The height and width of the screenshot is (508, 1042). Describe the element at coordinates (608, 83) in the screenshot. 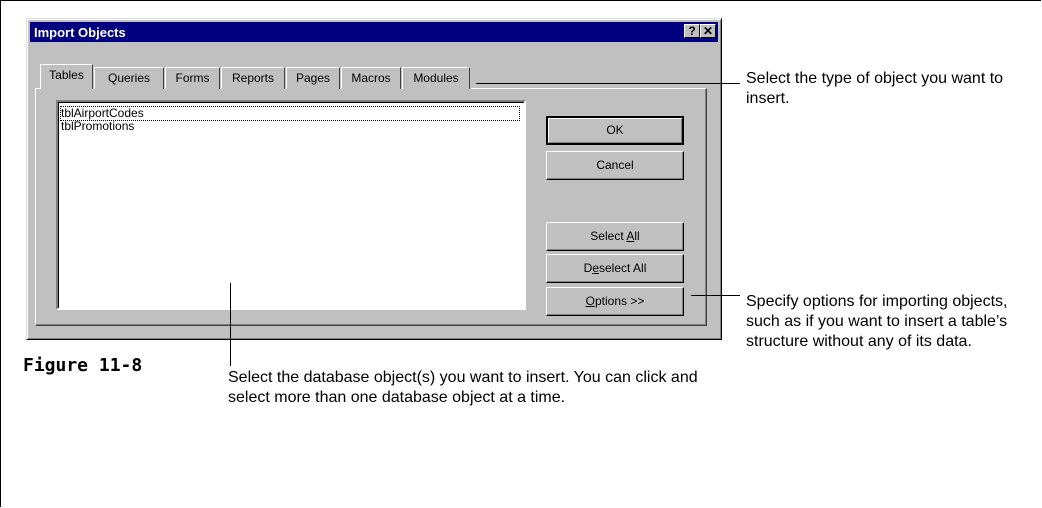

I see `tabs-callout-line` at that location.